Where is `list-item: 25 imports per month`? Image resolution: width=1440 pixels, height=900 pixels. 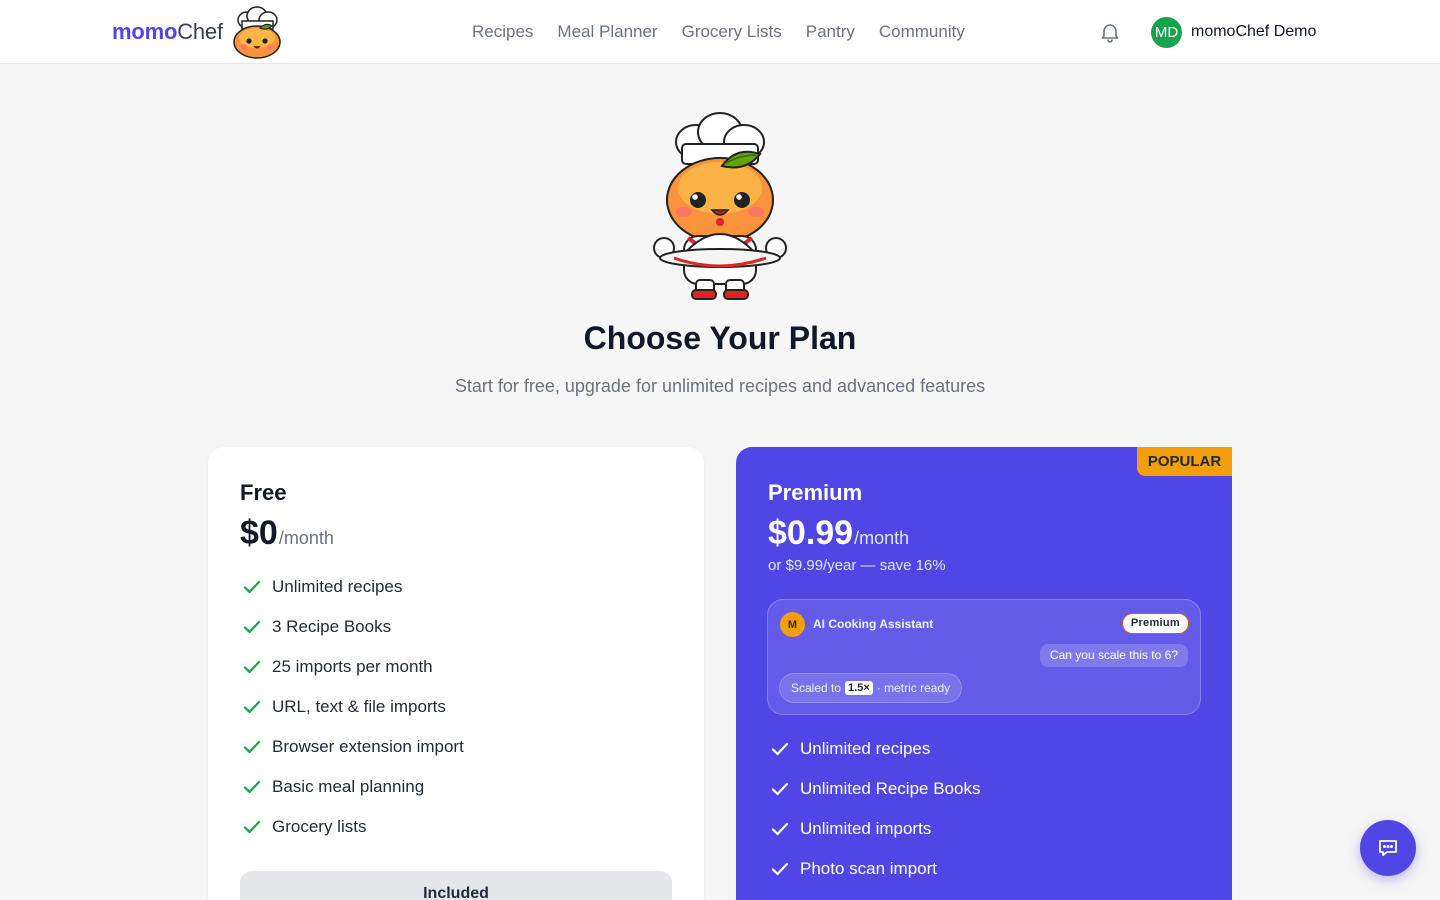 list-item: 25 imports per month is located at coordinates (352, 667).